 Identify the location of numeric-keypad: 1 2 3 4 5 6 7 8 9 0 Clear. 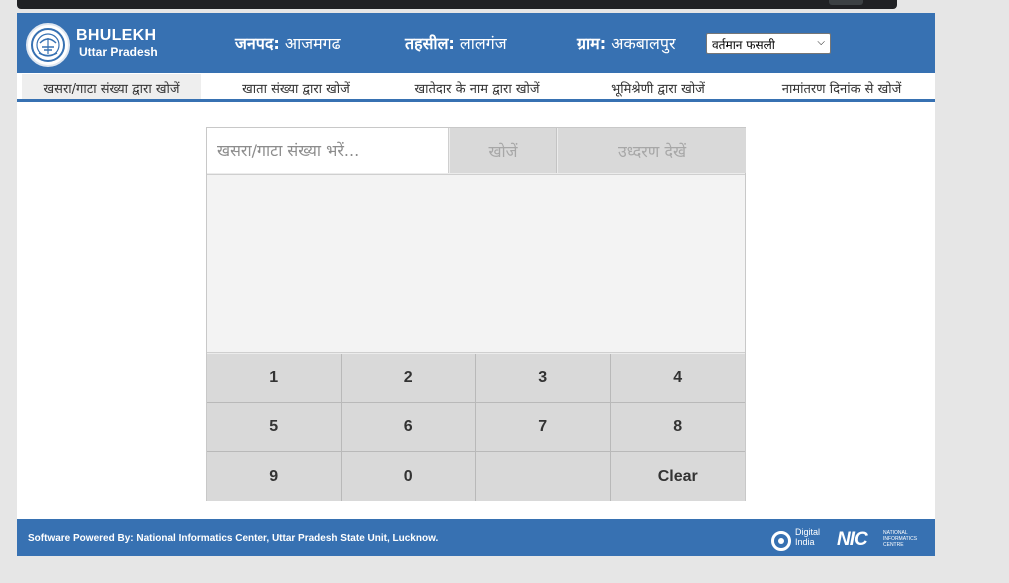
(476, 427).